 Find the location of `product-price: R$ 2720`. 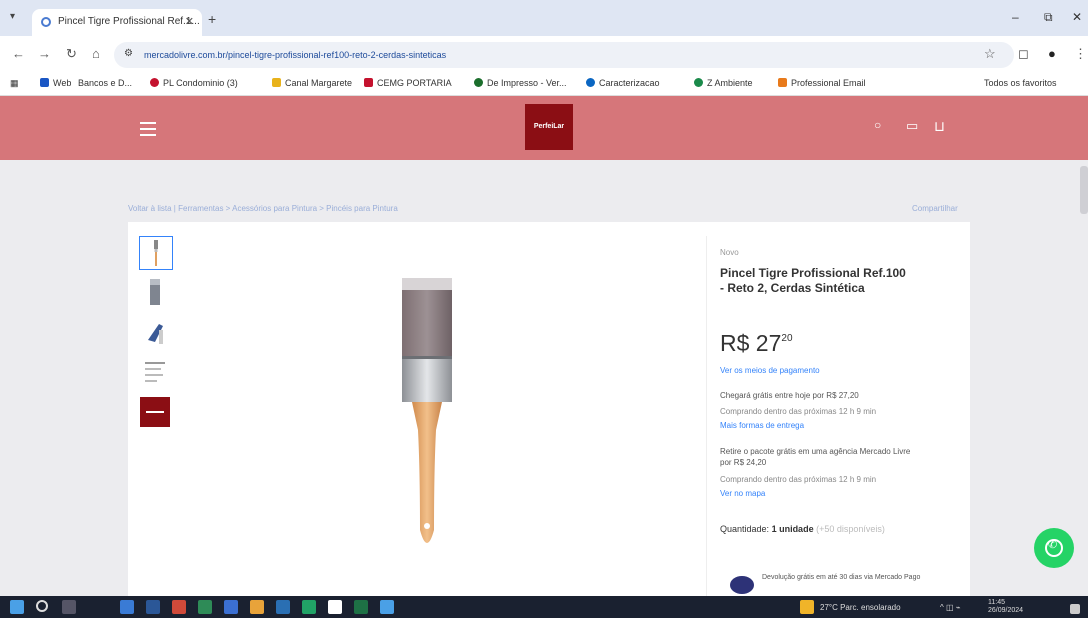

product-price: R$ 2720 is located at coordinates (756, 343).